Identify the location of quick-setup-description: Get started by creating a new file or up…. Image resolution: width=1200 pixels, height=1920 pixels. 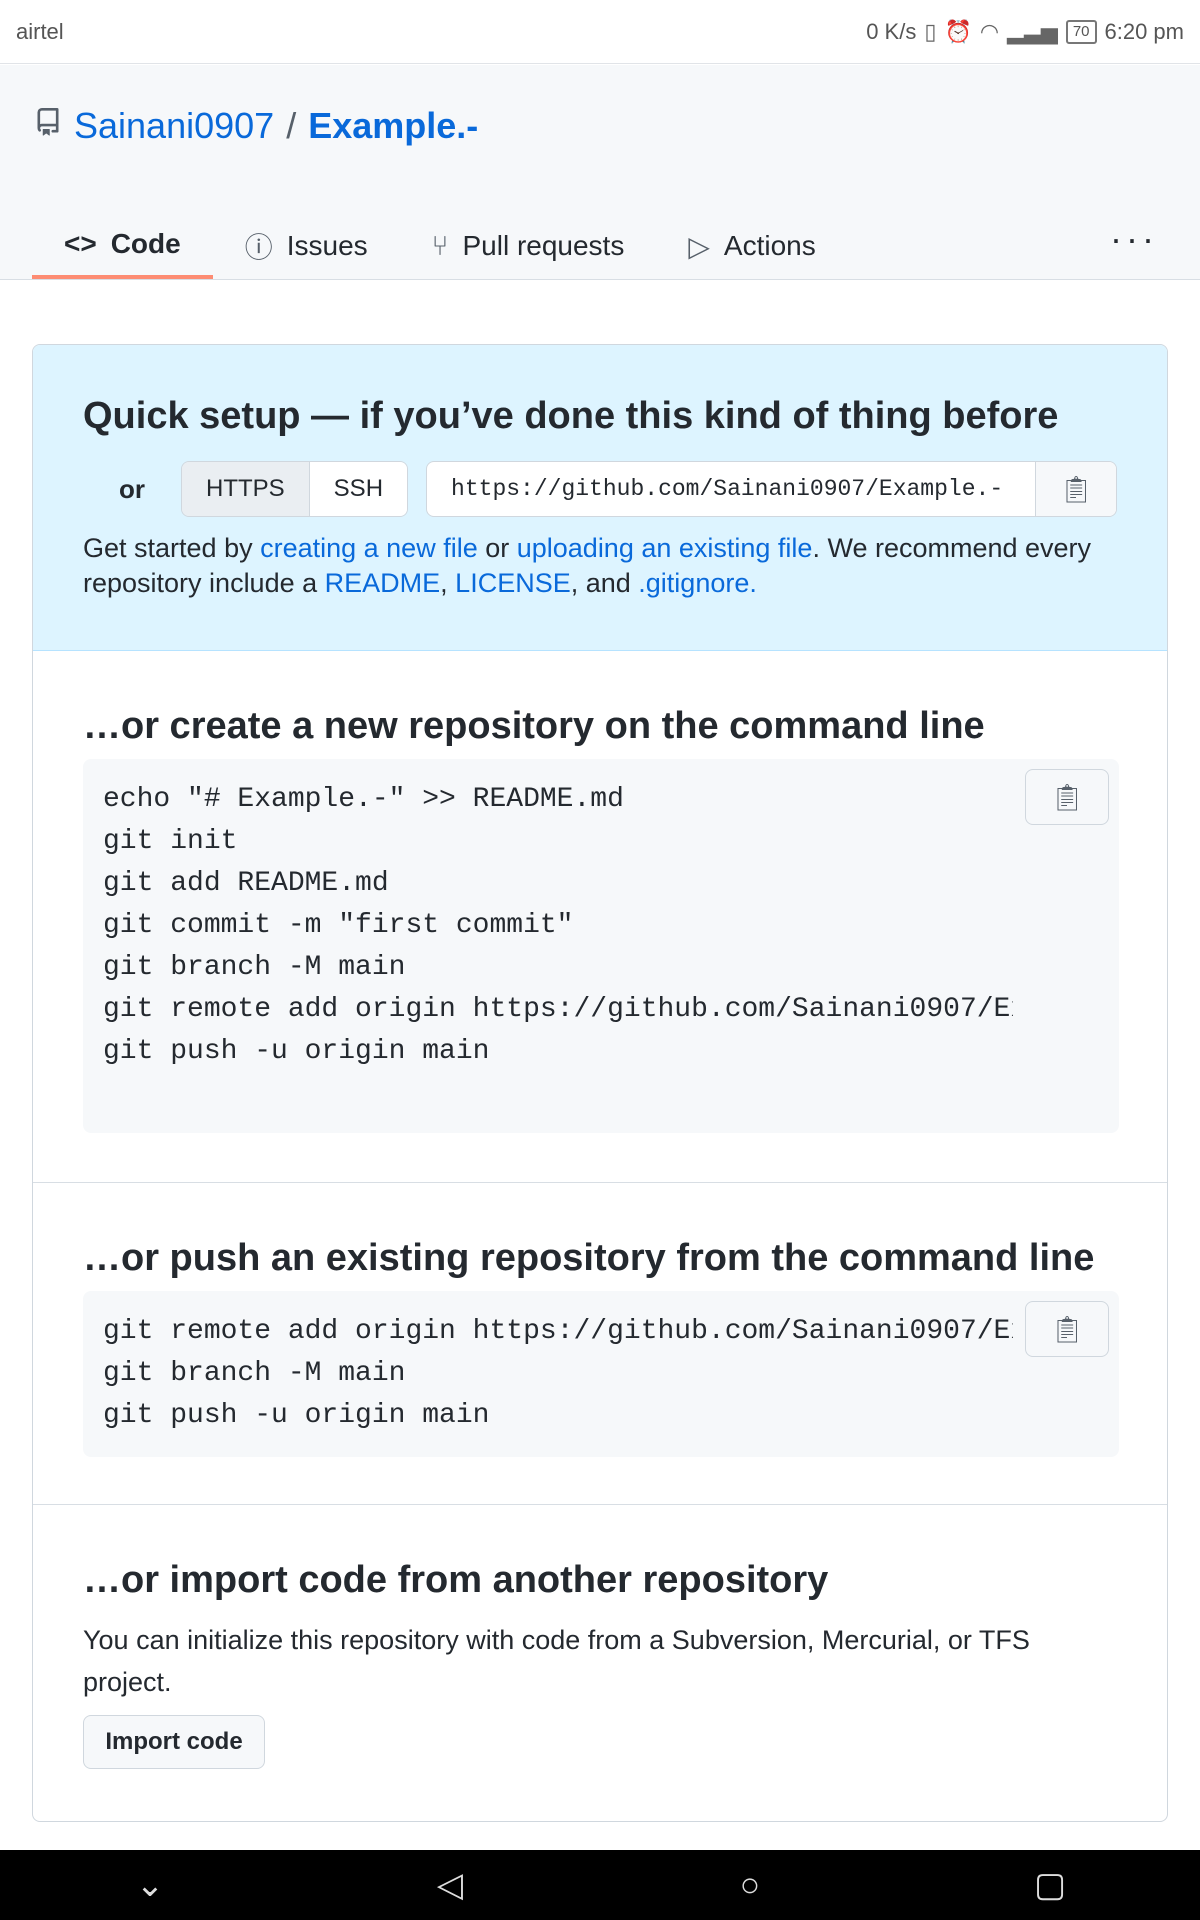
(600, 566).